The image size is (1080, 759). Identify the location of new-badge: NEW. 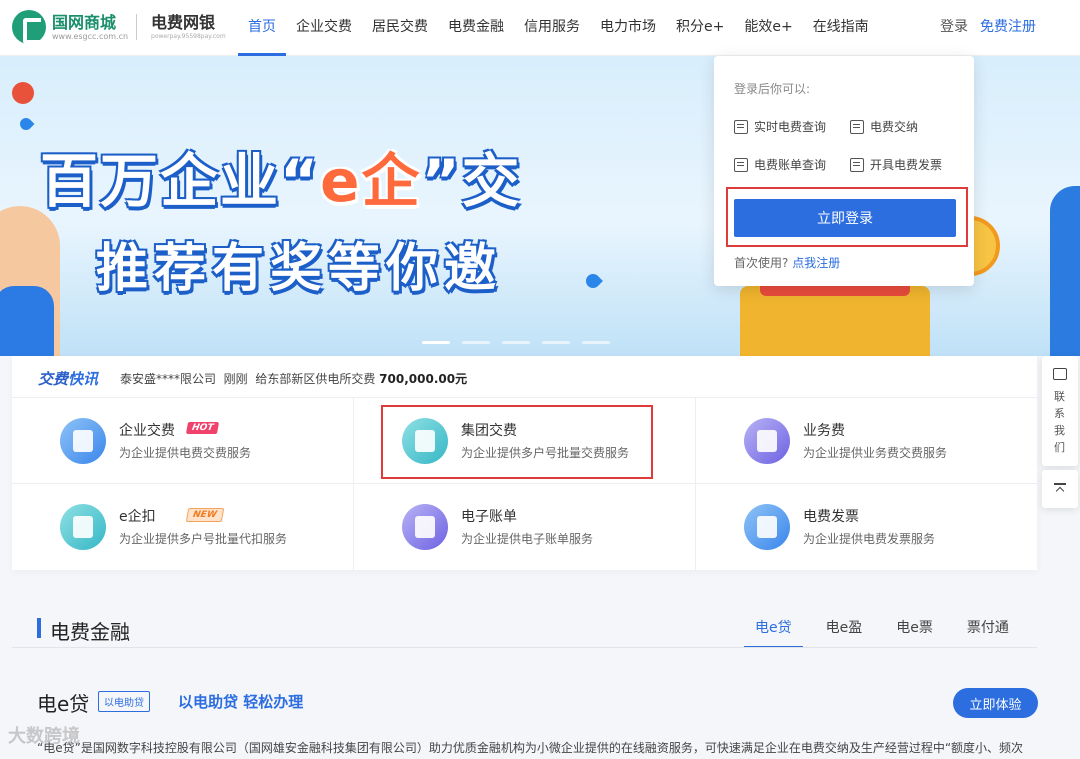
(204, 515).